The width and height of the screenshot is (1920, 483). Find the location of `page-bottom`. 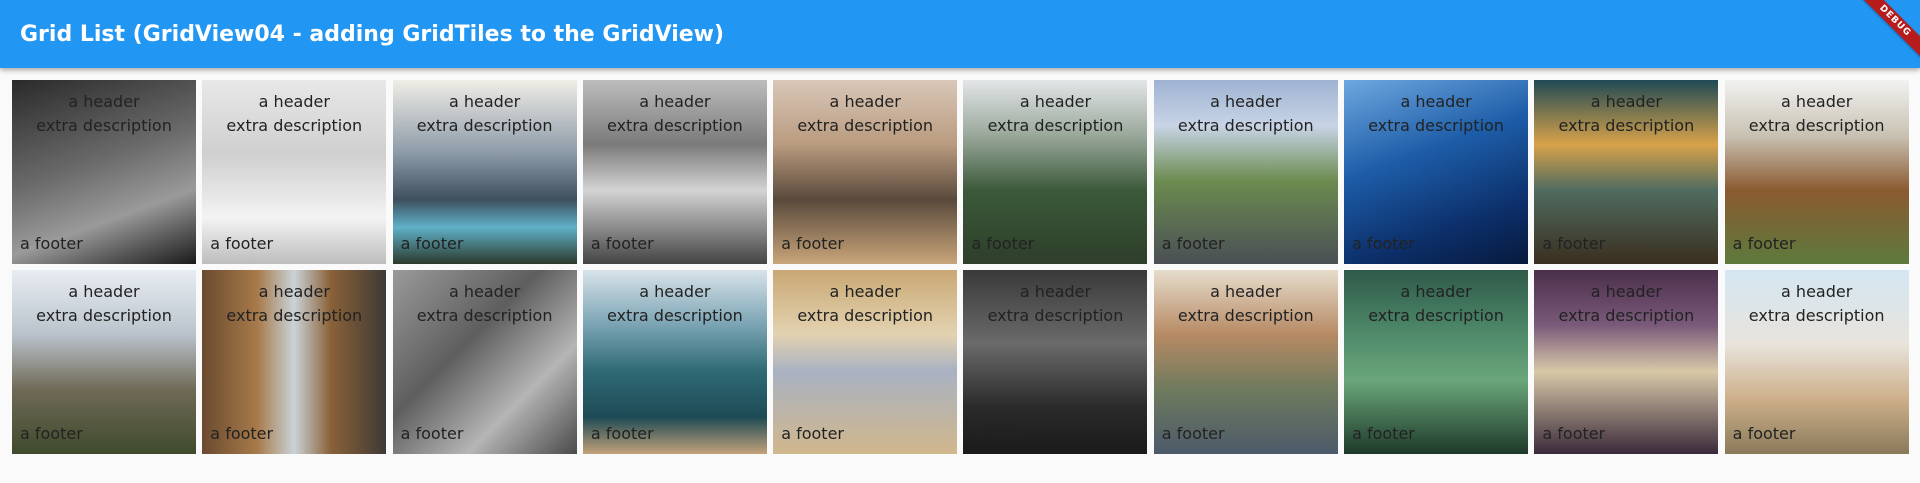

page-bottom is located at coordinates (960, 470).